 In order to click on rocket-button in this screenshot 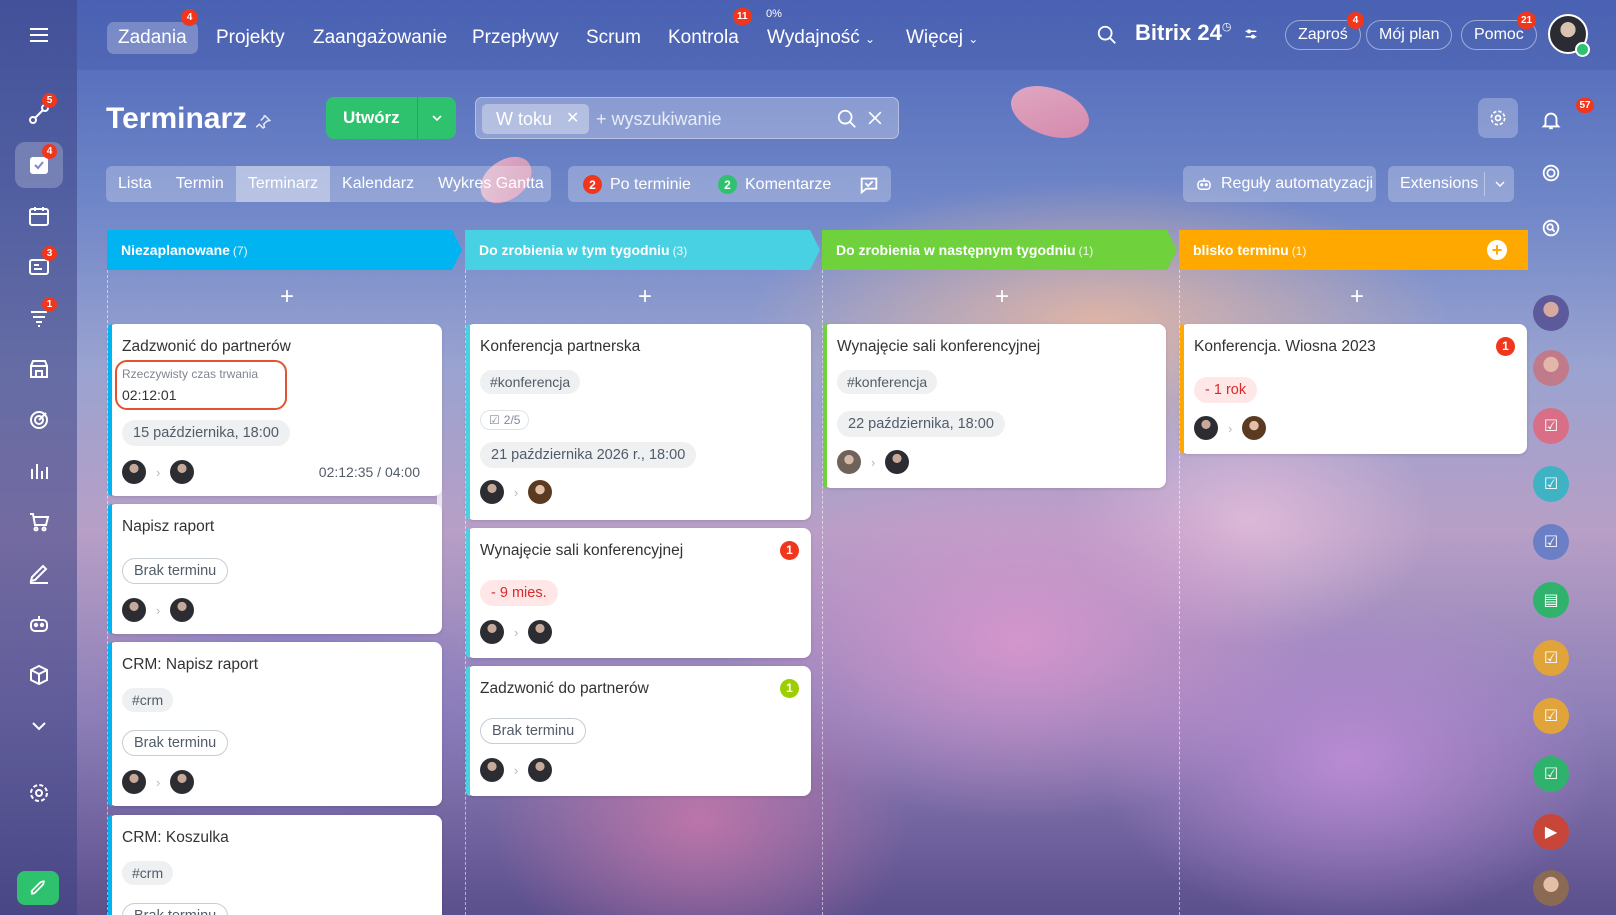, I will do `click(38, 888)`.